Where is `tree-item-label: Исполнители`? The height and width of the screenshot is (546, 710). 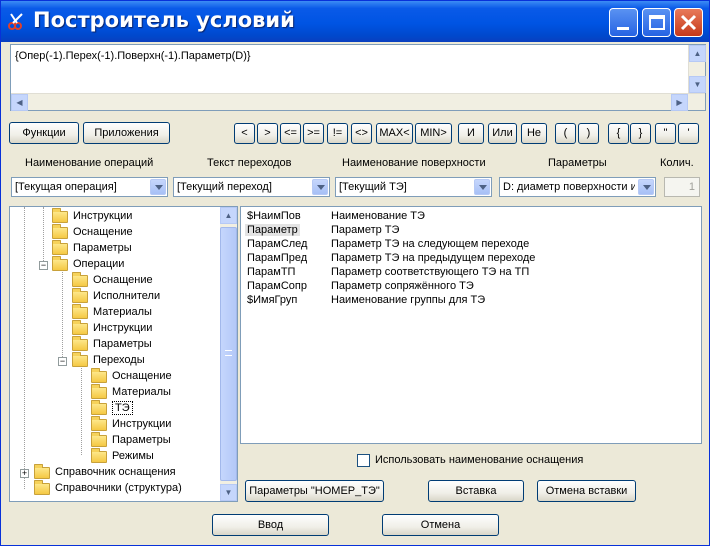
tree-item-label: Исполнители is located at coordinates (127, 296).